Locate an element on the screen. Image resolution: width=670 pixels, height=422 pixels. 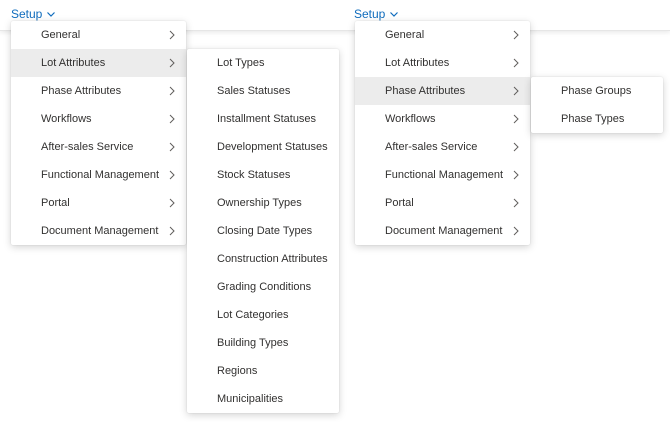
setup-menu-button-right: Setup is located at coordinates (376, 14).